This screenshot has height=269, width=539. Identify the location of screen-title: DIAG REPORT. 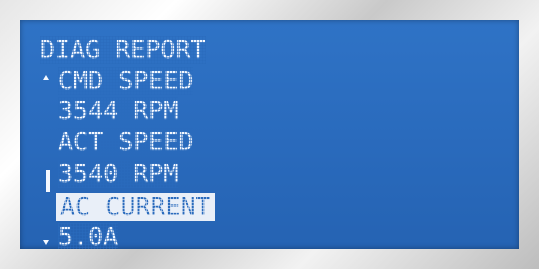
(123, 49).